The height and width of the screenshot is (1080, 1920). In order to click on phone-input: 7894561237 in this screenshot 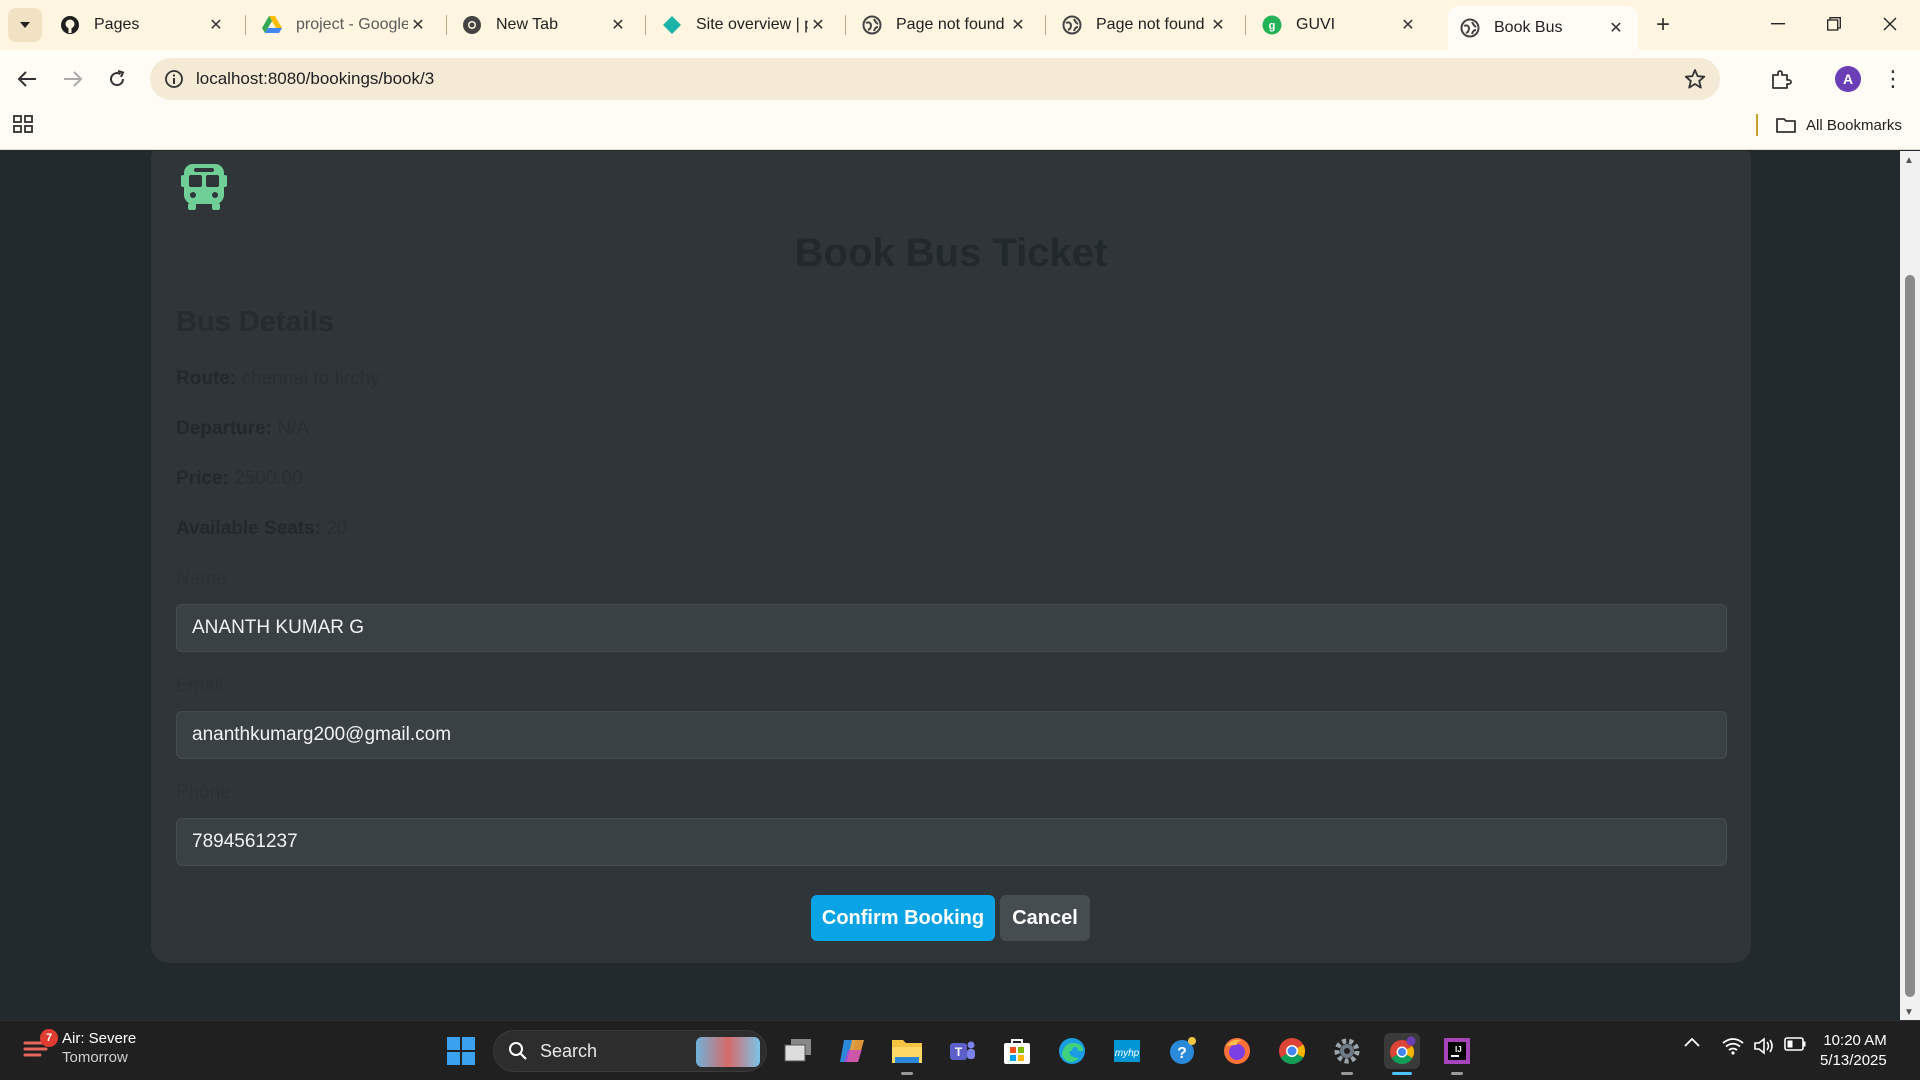, I will do `click(951, 842)`.